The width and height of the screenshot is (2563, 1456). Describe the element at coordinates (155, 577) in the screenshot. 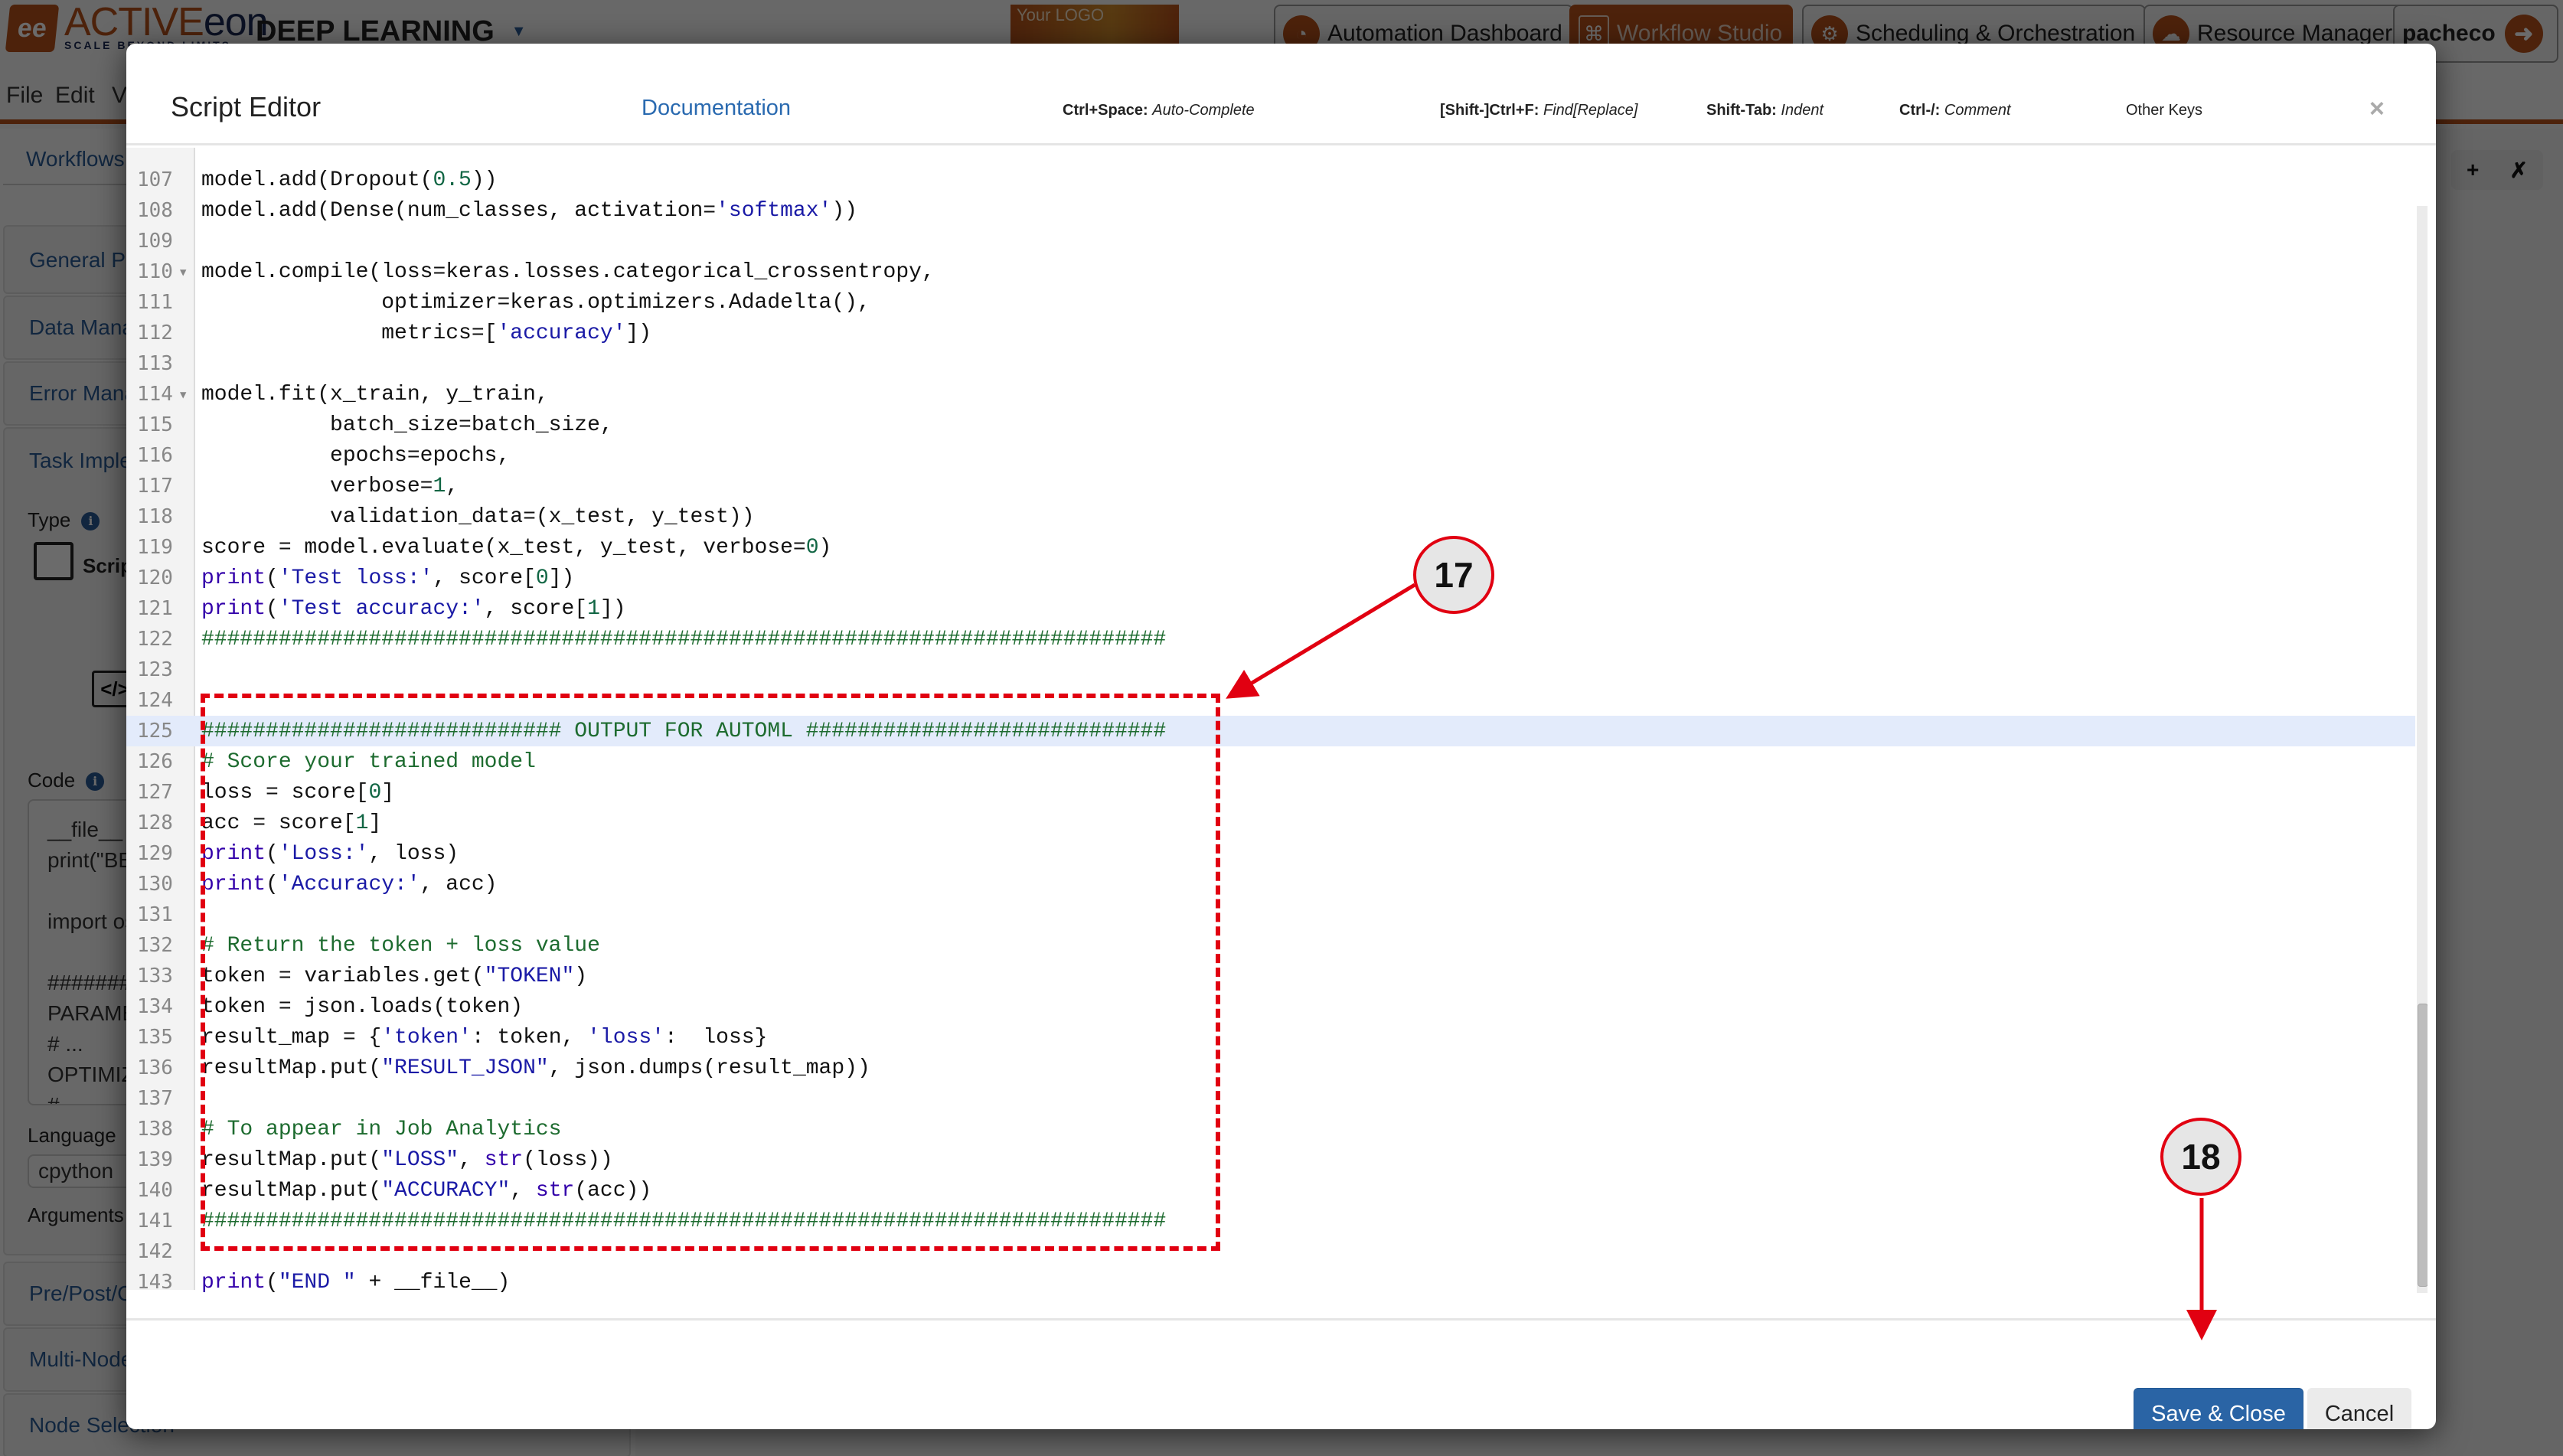

I see `line-number: 120` at that location.